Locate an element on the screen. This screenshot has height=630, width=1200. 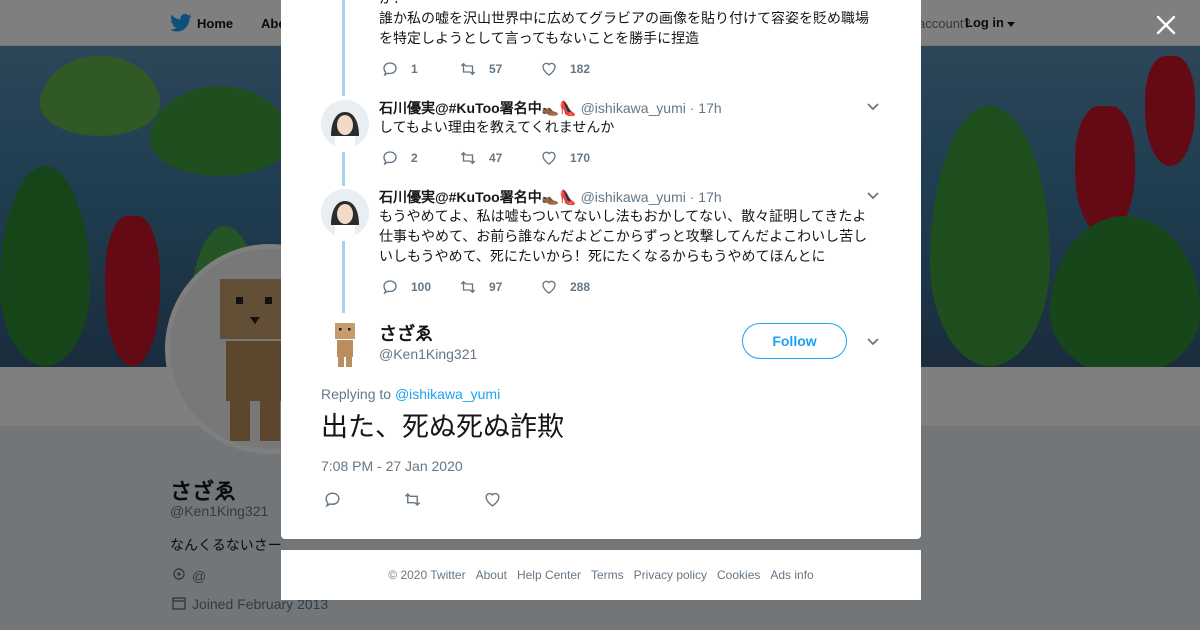
reply-count: 2 is located at coordinates (414, 158).